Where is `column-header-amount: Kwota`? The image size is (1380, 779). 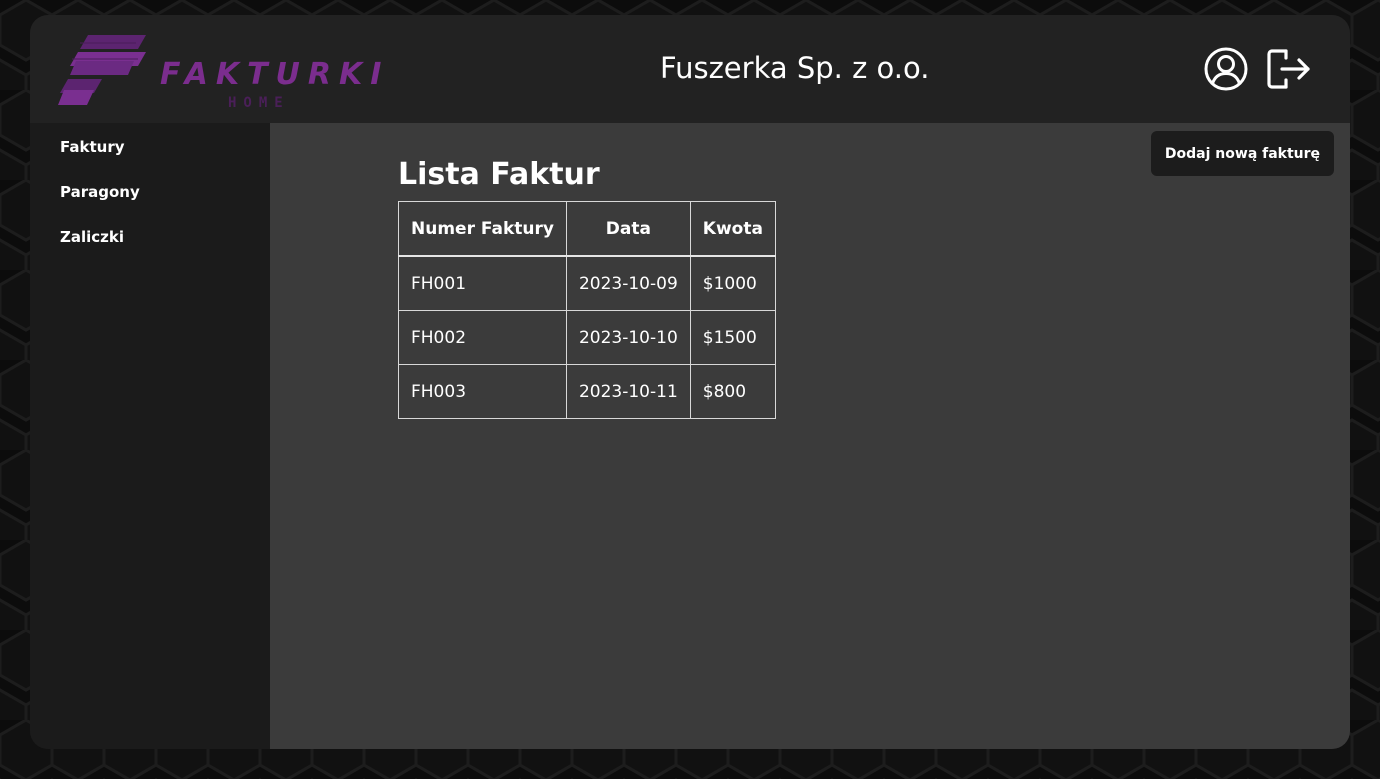 column-header-amount: Kwota is located at coordinates (732, 229).